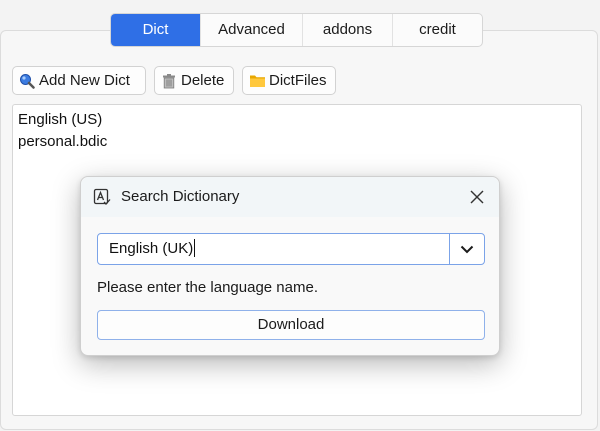 The width and height of the screenshot is (600, 431). Describe the element at coordinates (290, 197) in the screenshot. I see `dialog-title-bar: Search Dictionary` at that location.